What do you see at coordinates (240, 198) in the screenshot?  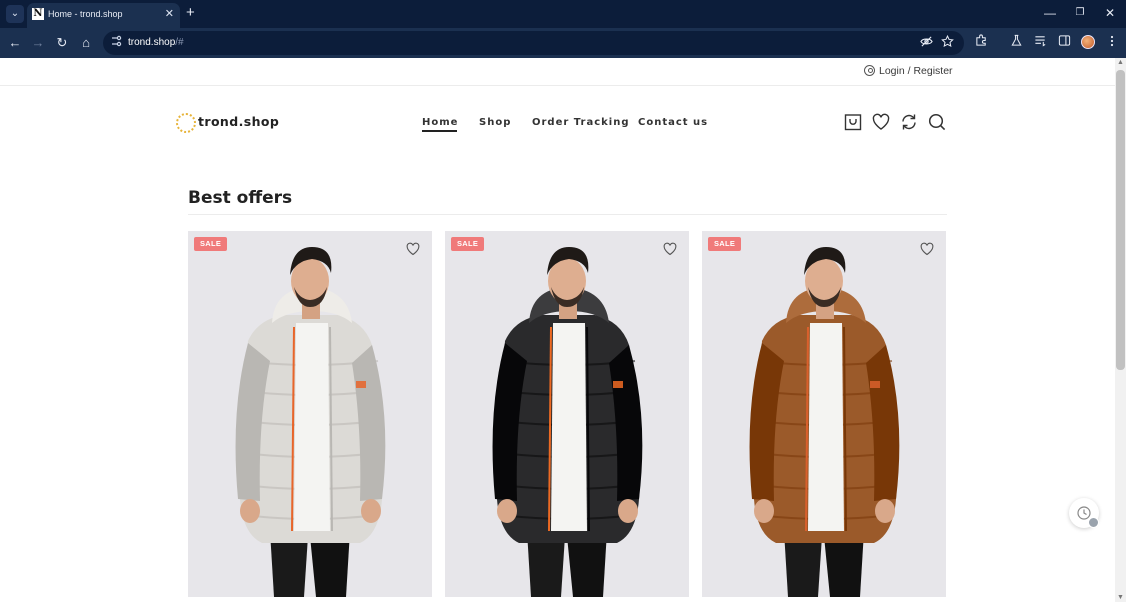 I see `section-title: Best offers` at bounding box center [240, 198].